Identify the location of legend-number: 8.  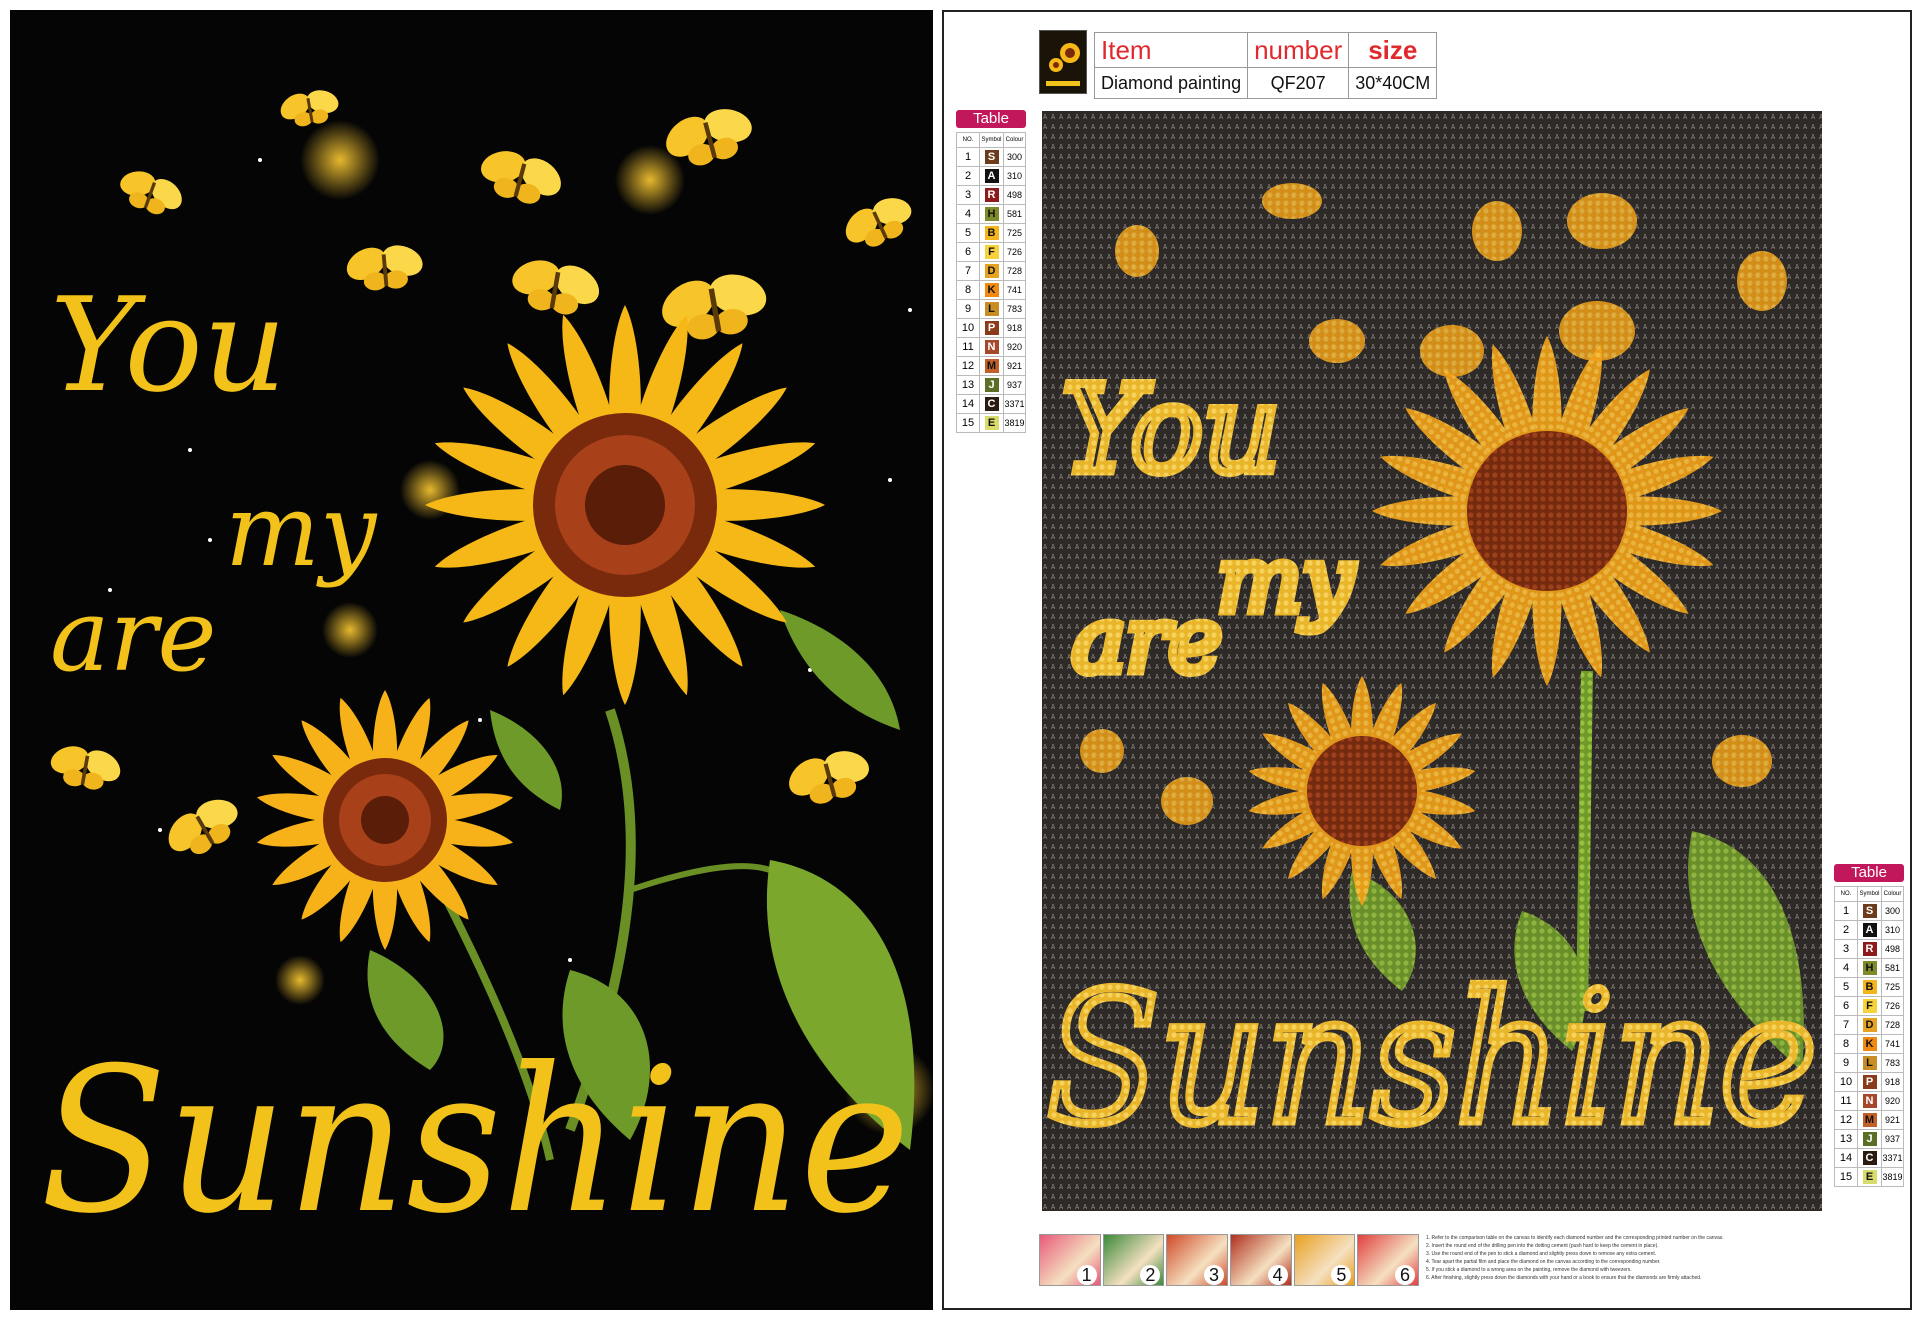
(1846, 1044).